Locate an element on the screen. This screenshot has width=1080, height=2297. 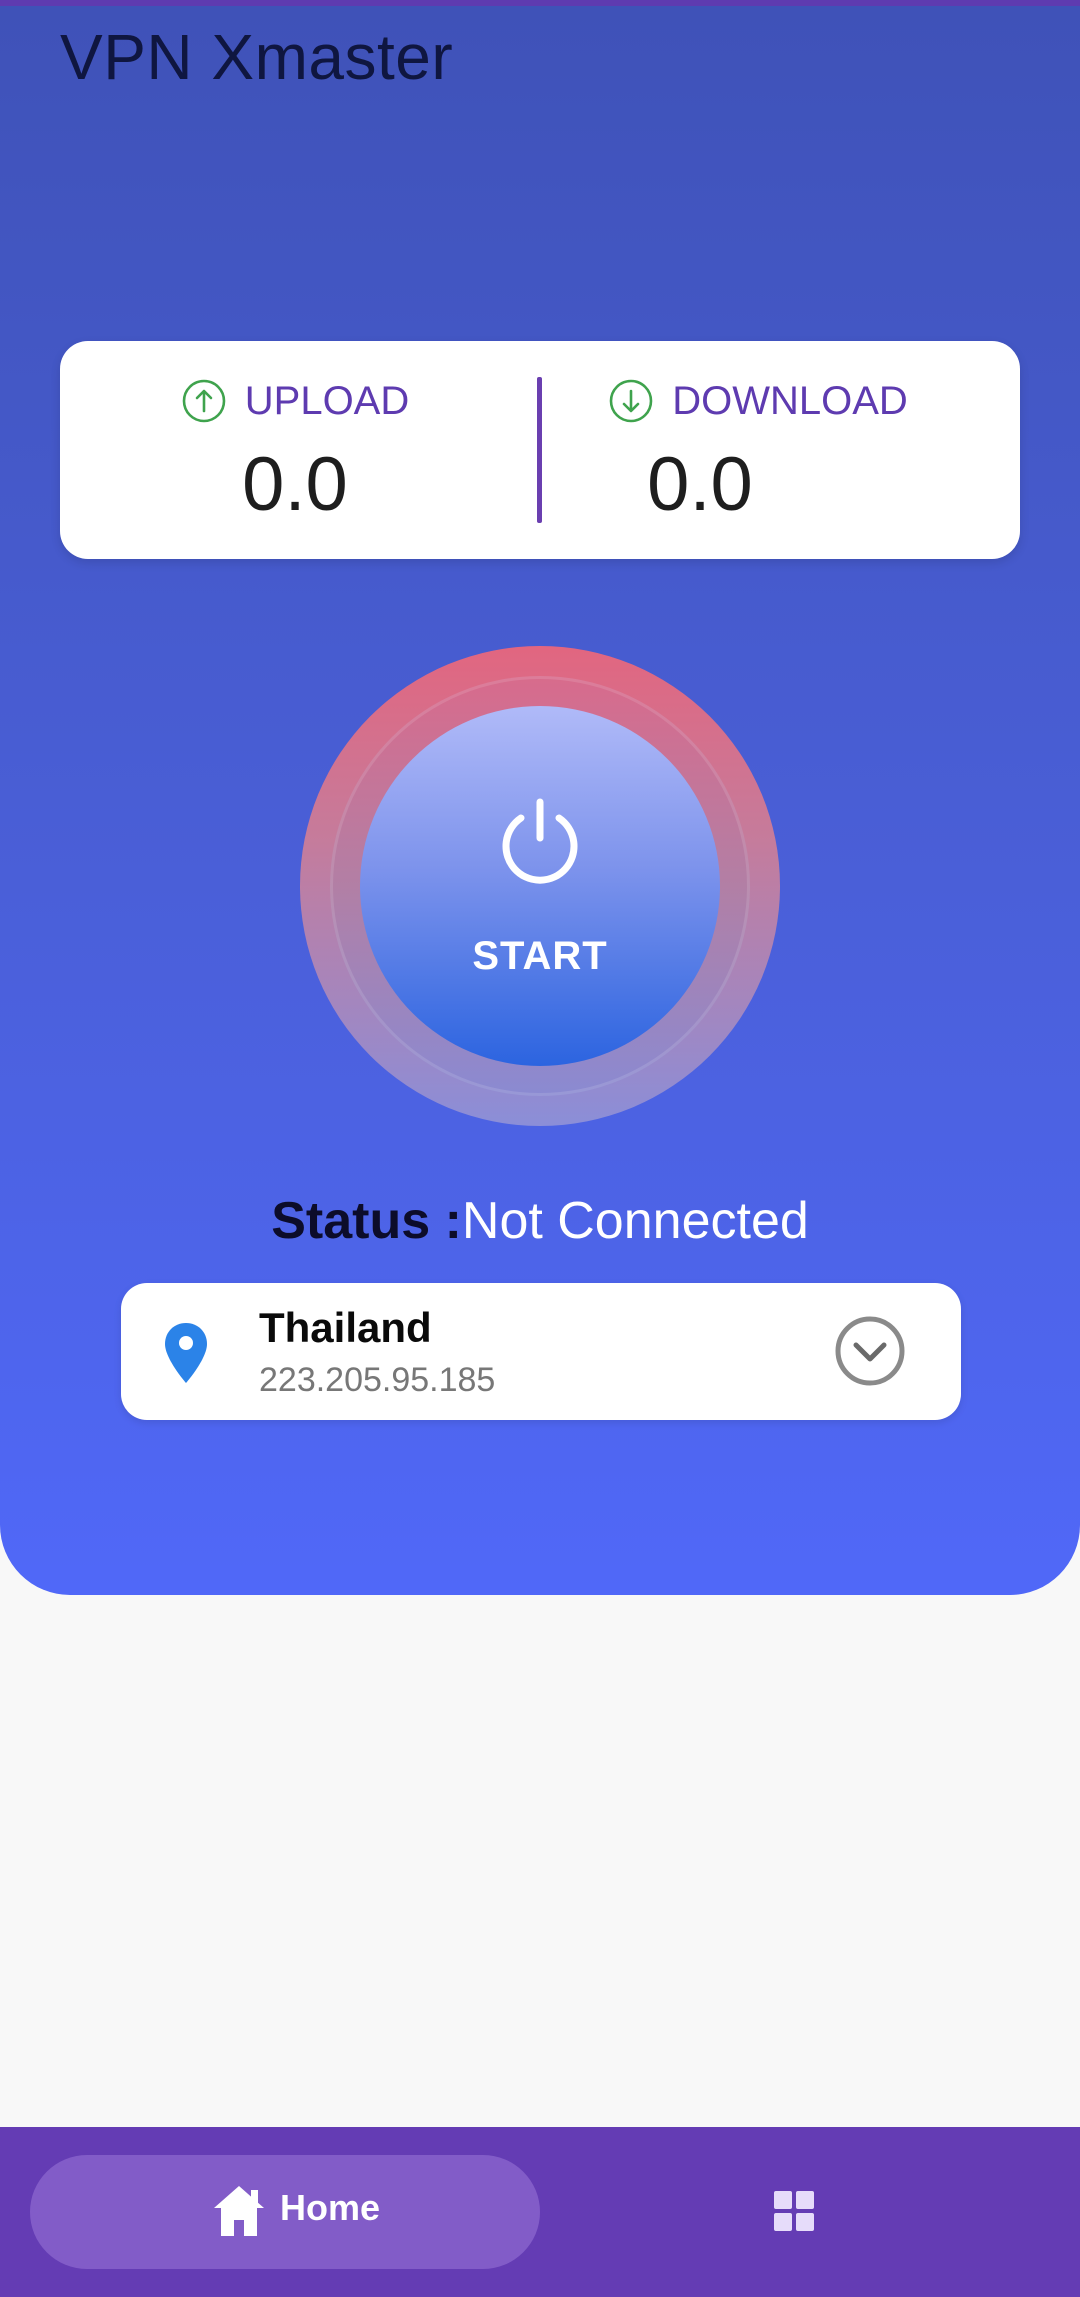
upload-header: UPLOAD is located at coordinates (295, 400).